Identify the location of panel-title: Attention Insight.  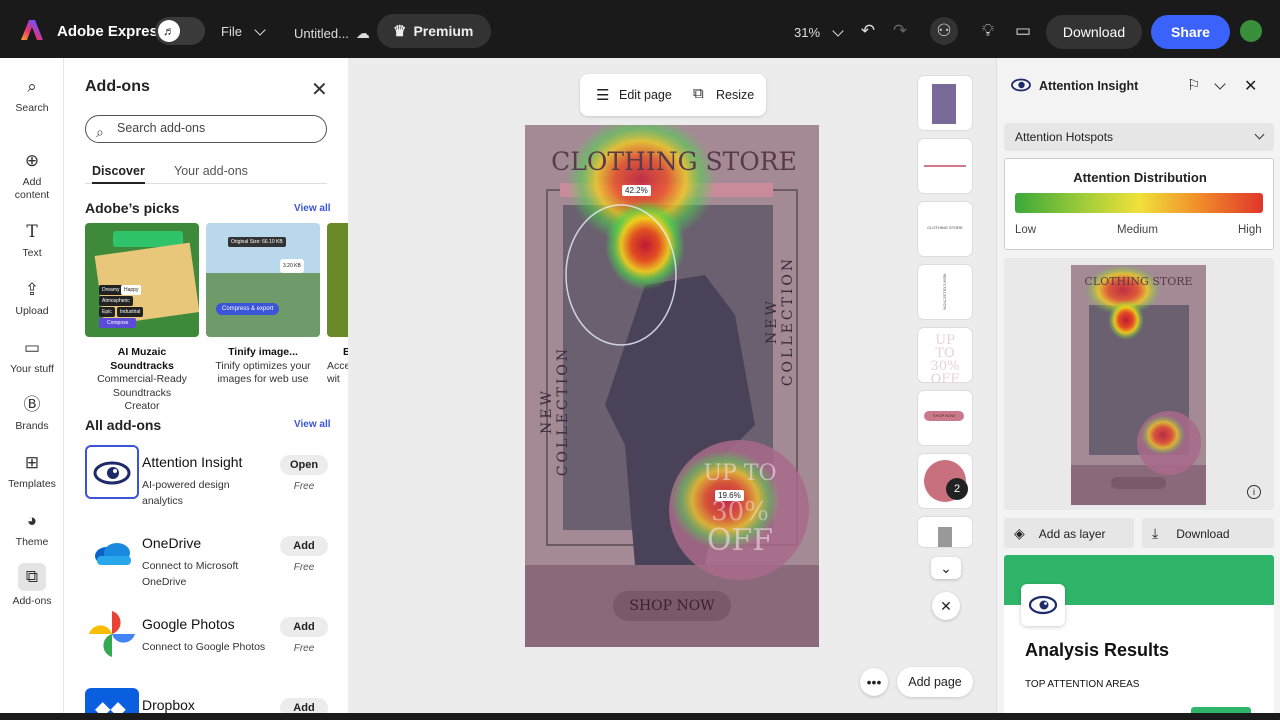
(1089, 86).